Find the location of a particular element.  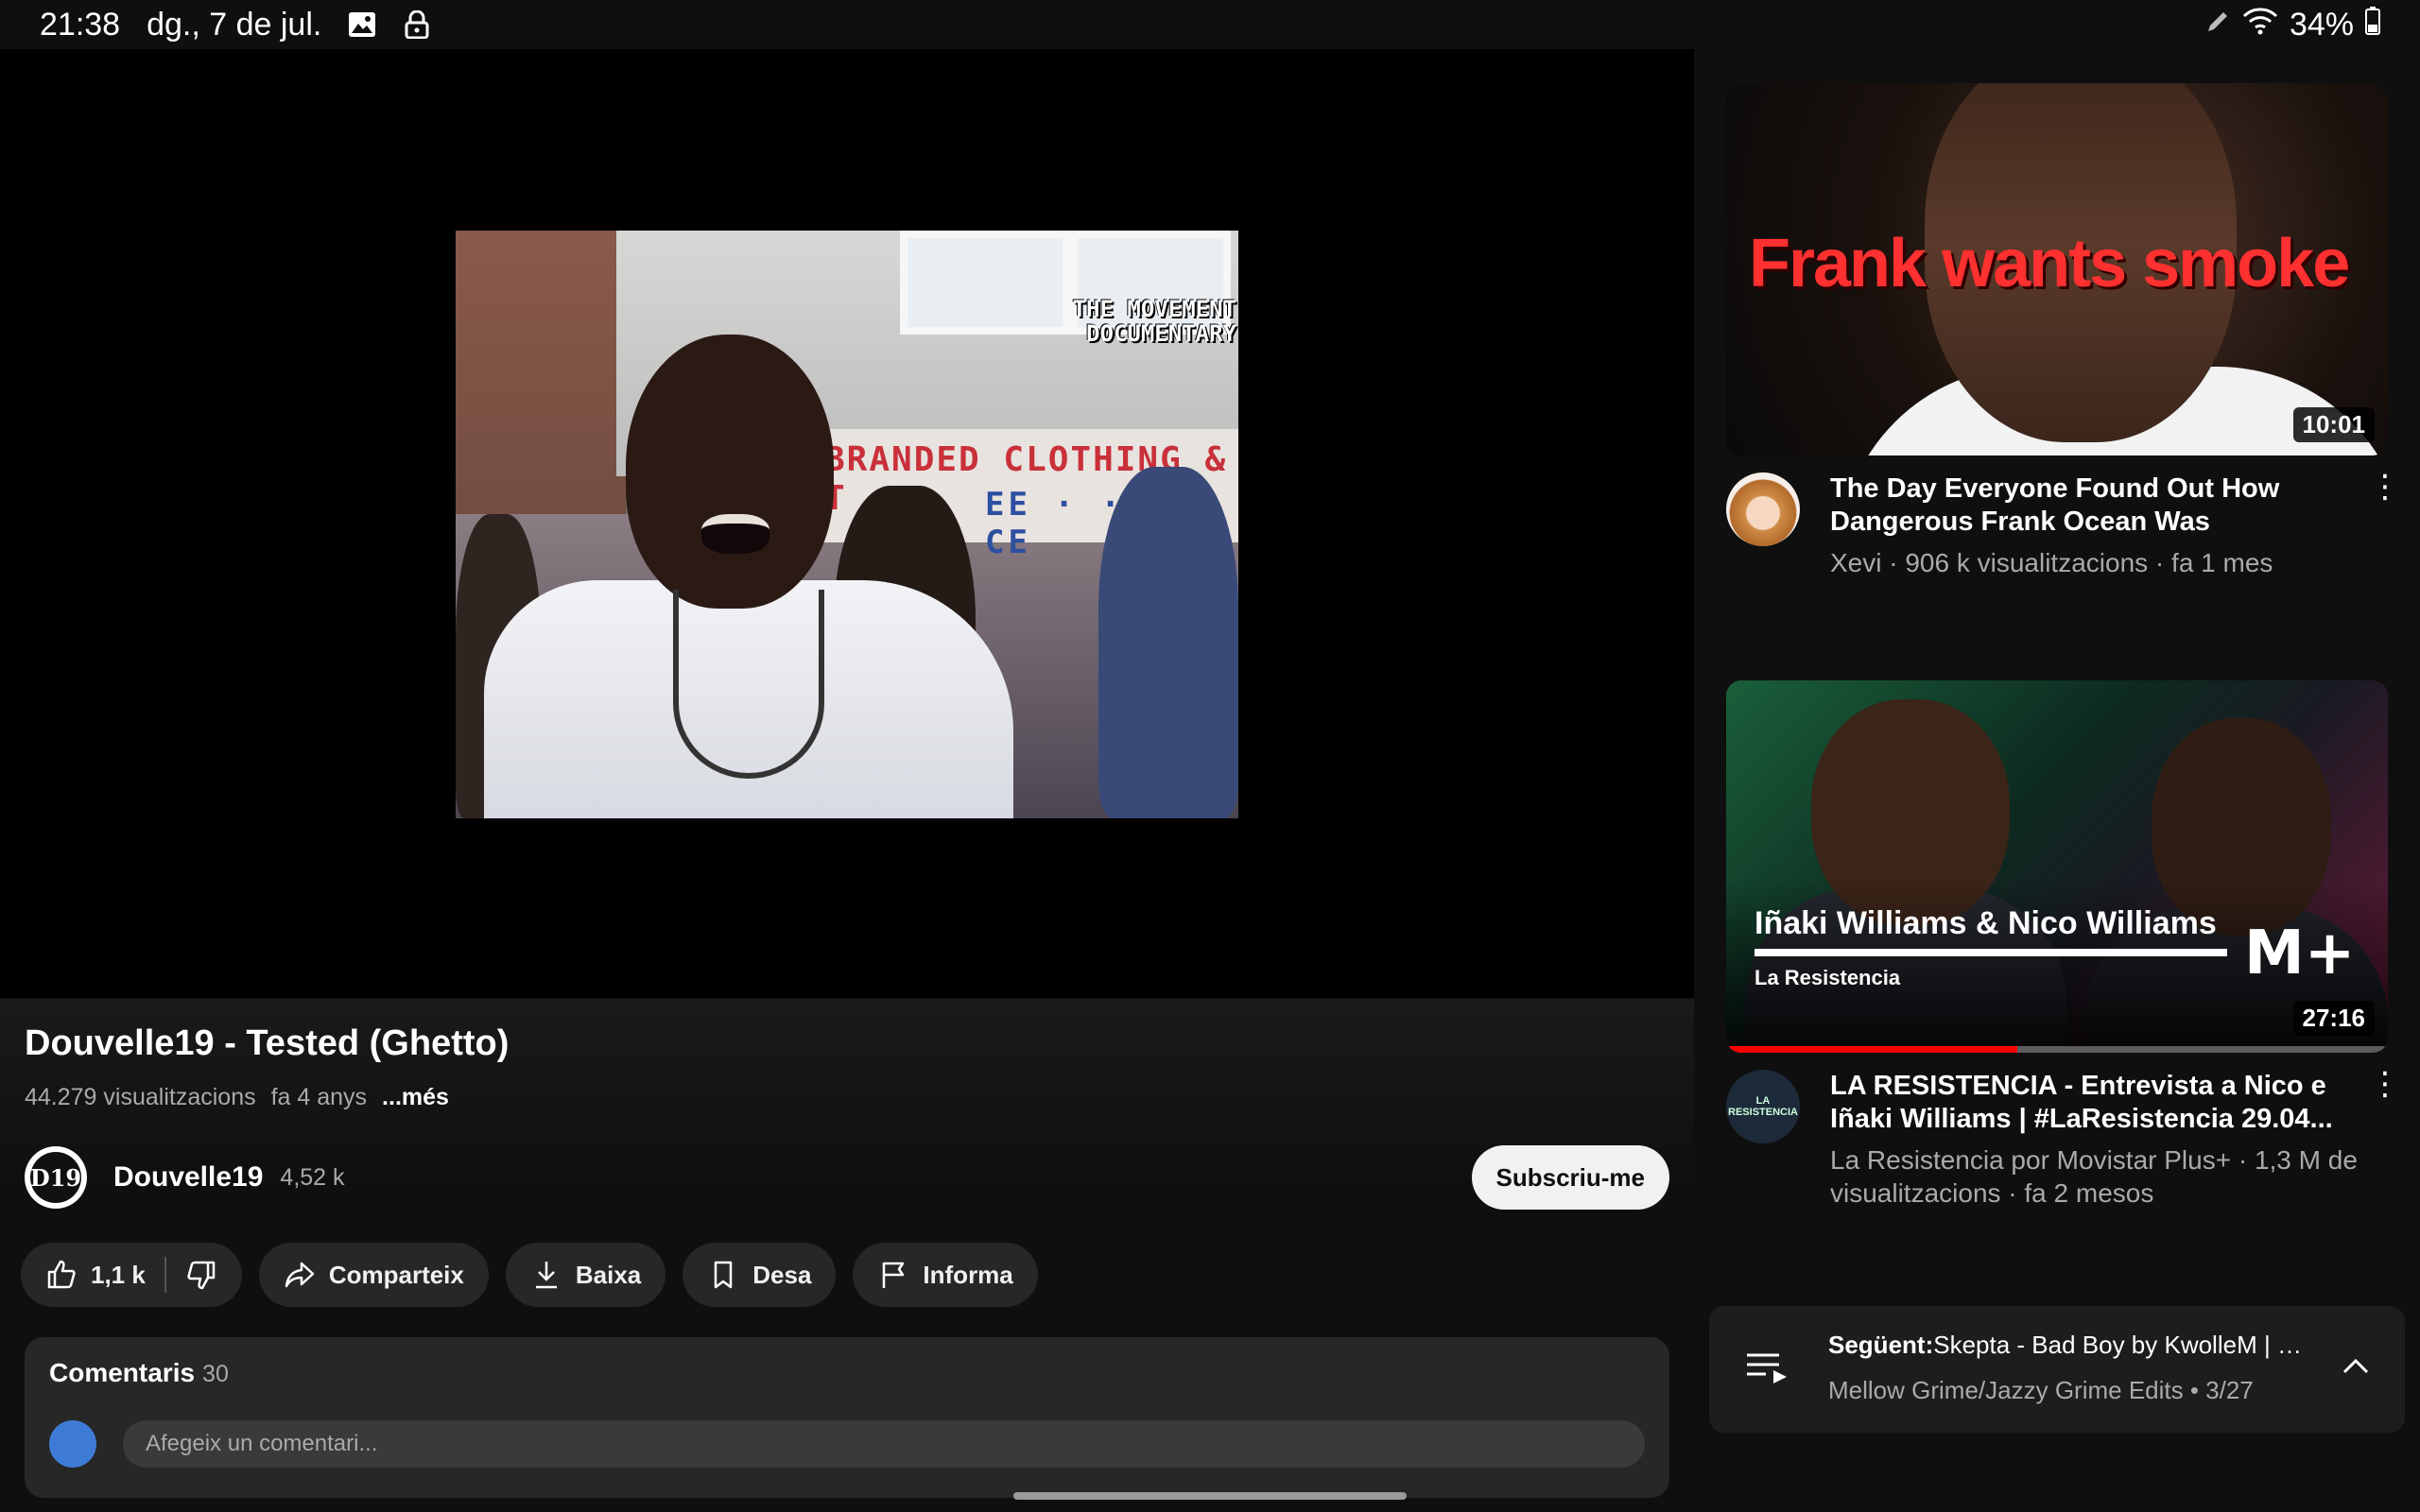

channel-row: D19 Douvelle19 4,52 k Subscriu-me is located at coordinates (847, 1177).